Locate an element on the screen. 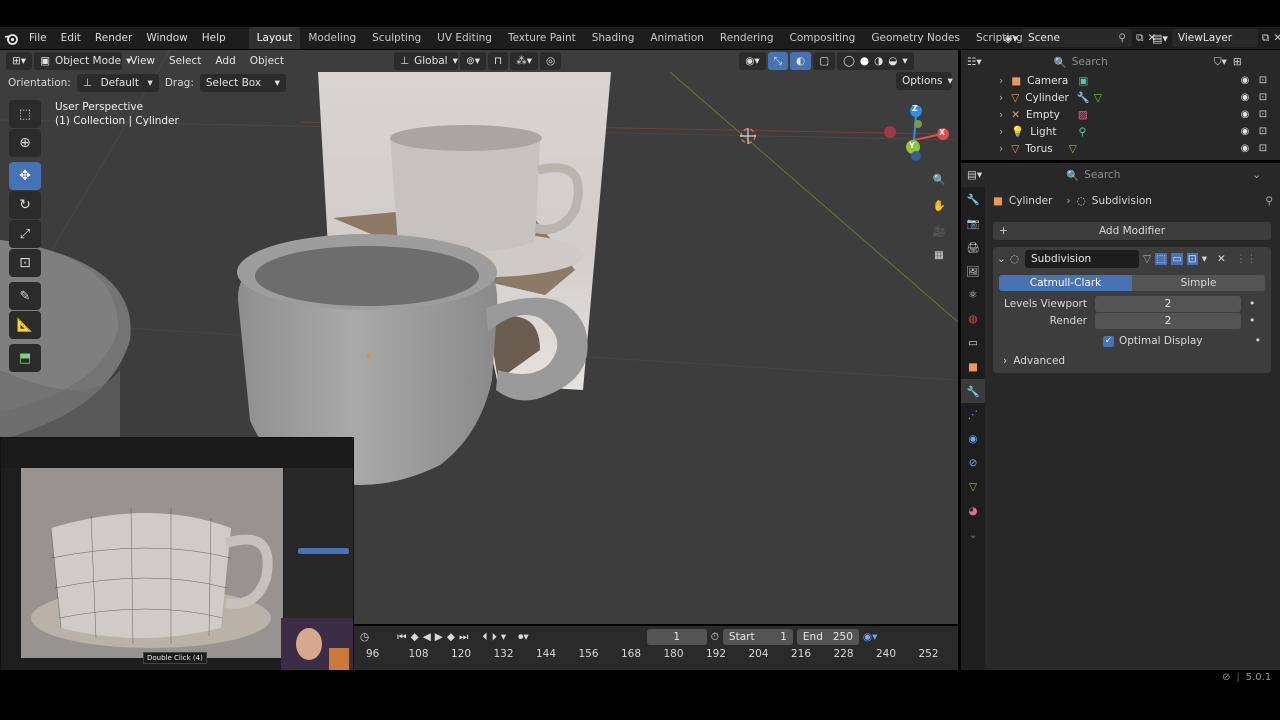 Image resolution: width=1280 pixels, height=720 pixels. viewport-menu-view: View is located at coordinates (142, 61).